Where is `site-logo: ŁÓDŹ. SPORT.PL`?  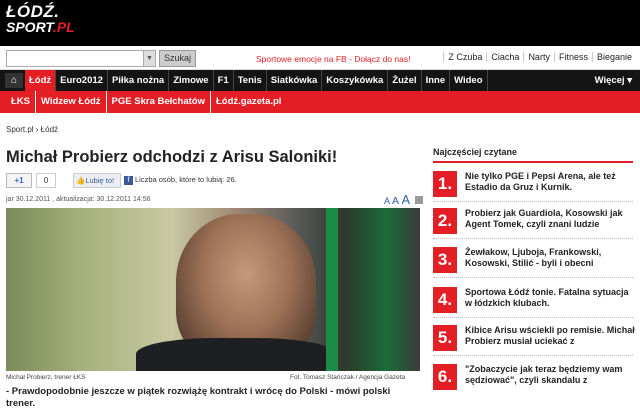 site-logo: ŁÓDŹ. SPORT.PL is located at coordinates (40, 19).